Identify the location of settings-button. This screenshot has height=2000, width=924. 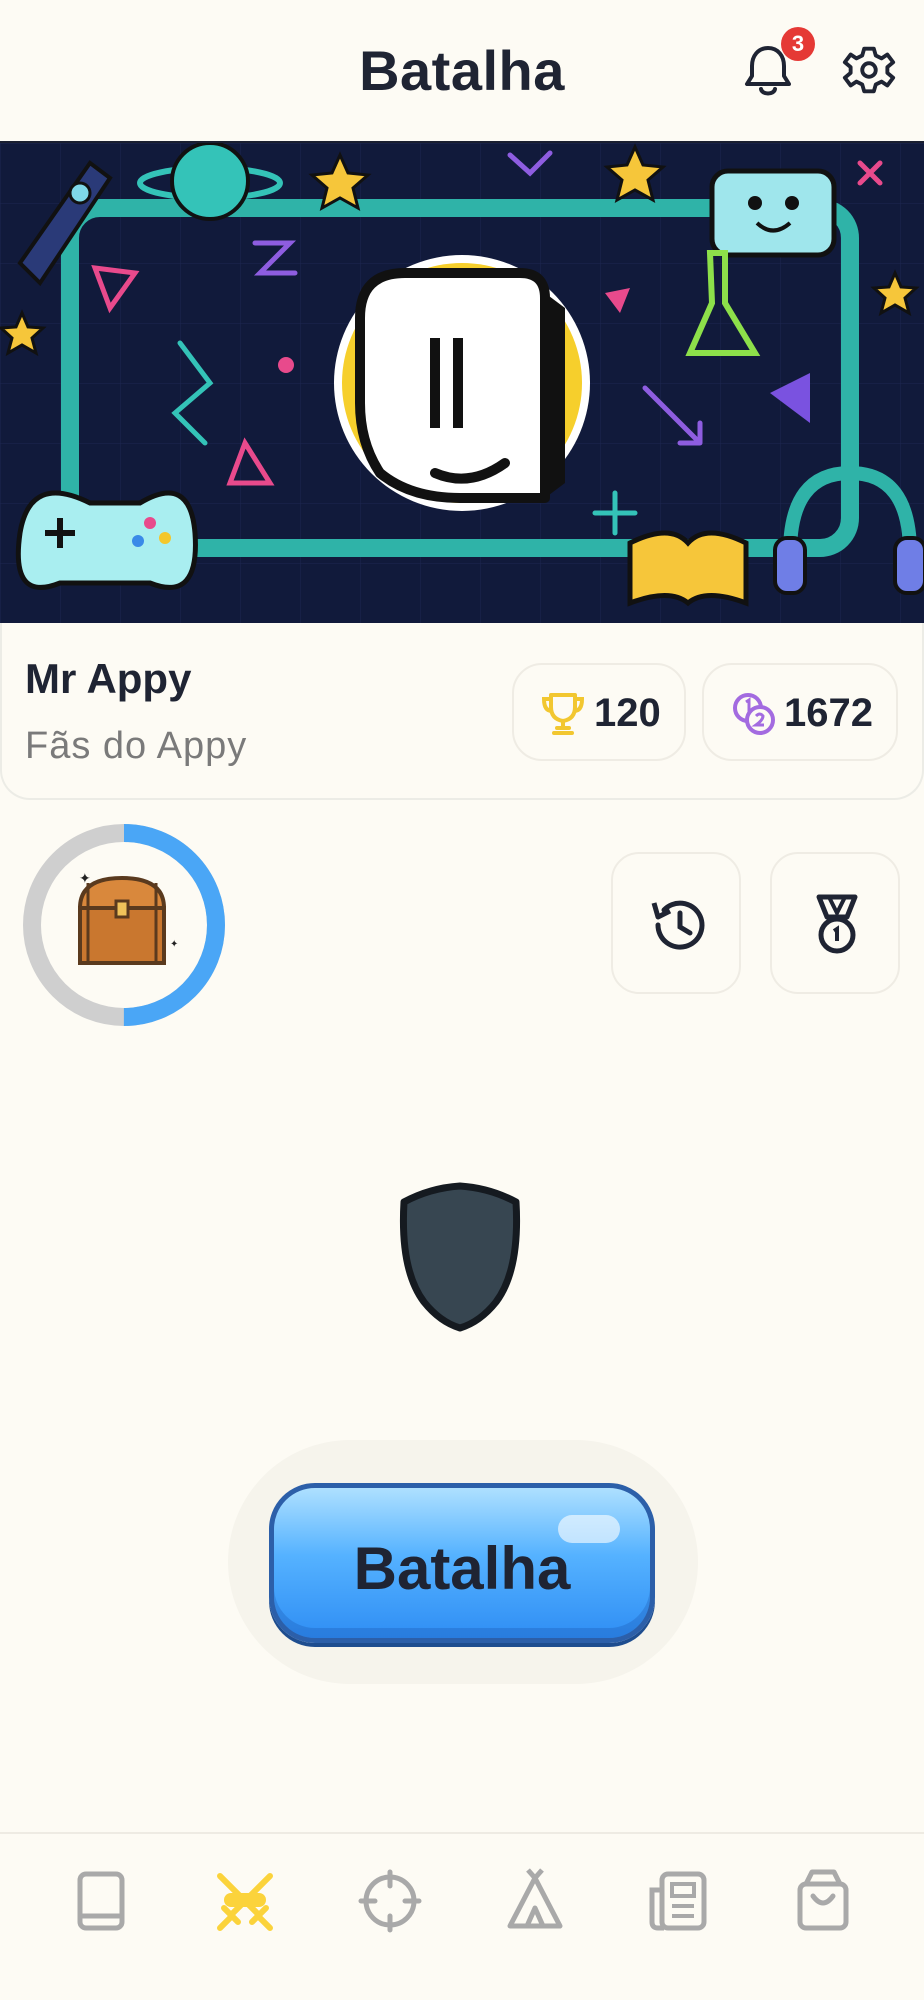
(869, 70).